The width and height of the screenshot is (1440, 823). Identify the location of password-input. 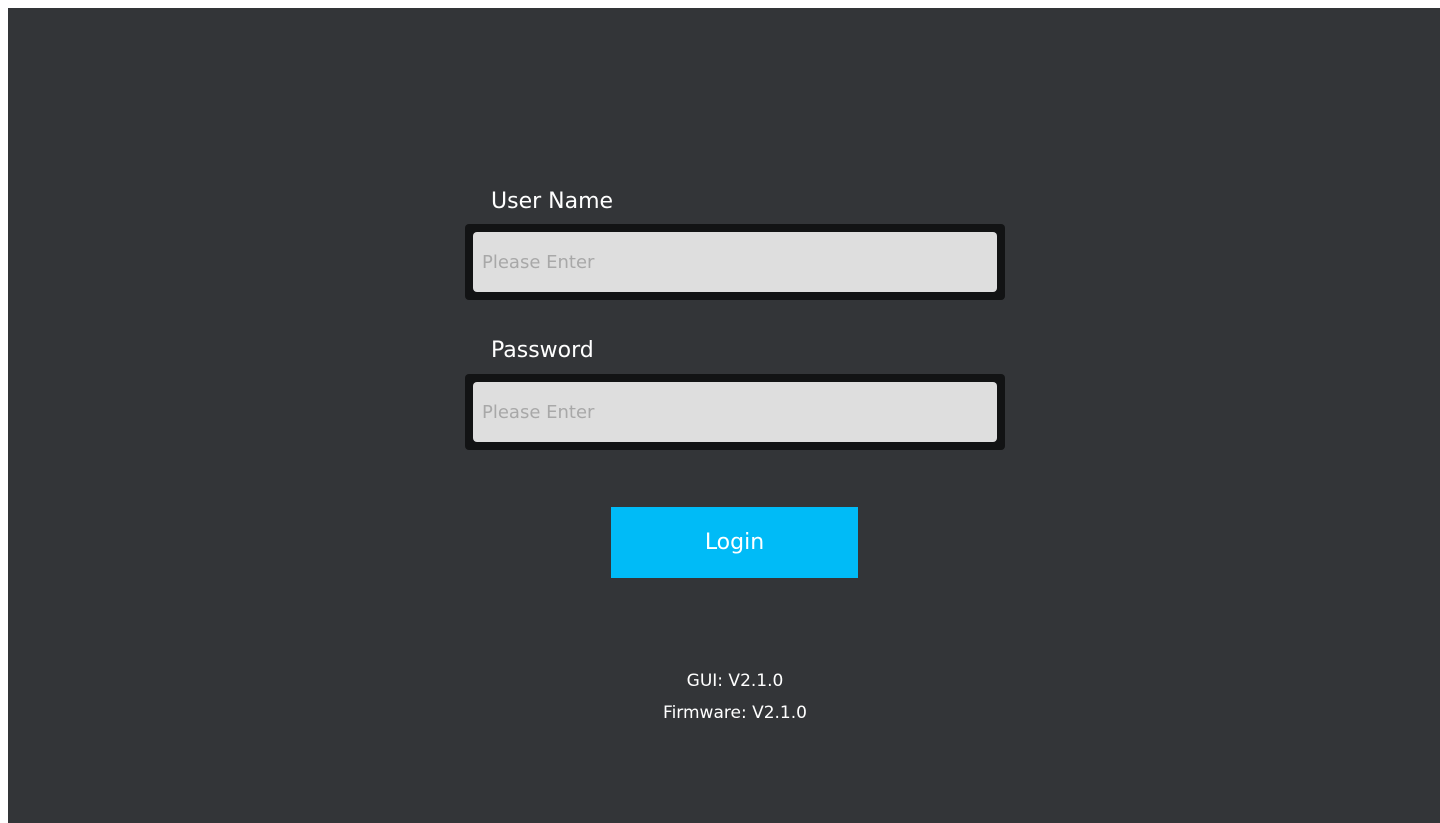
(735, 412).